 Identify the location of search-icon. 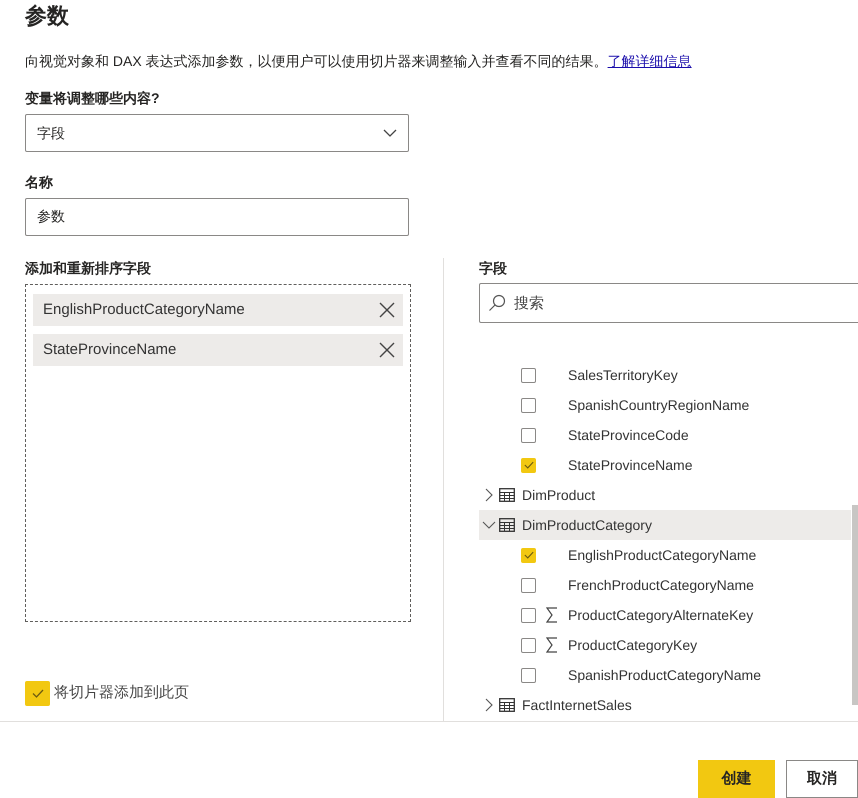
(497, 303).